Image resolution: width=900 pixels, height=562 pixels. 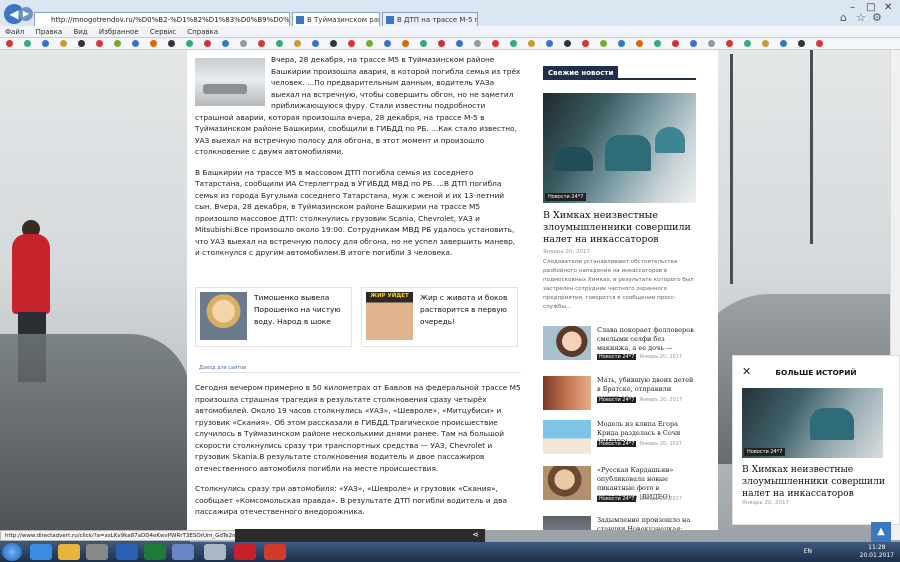 What do you see at coordinates (360, 535) in the screenshot?
I see `share-bar: ⋖` at bounding box center [360, 535].